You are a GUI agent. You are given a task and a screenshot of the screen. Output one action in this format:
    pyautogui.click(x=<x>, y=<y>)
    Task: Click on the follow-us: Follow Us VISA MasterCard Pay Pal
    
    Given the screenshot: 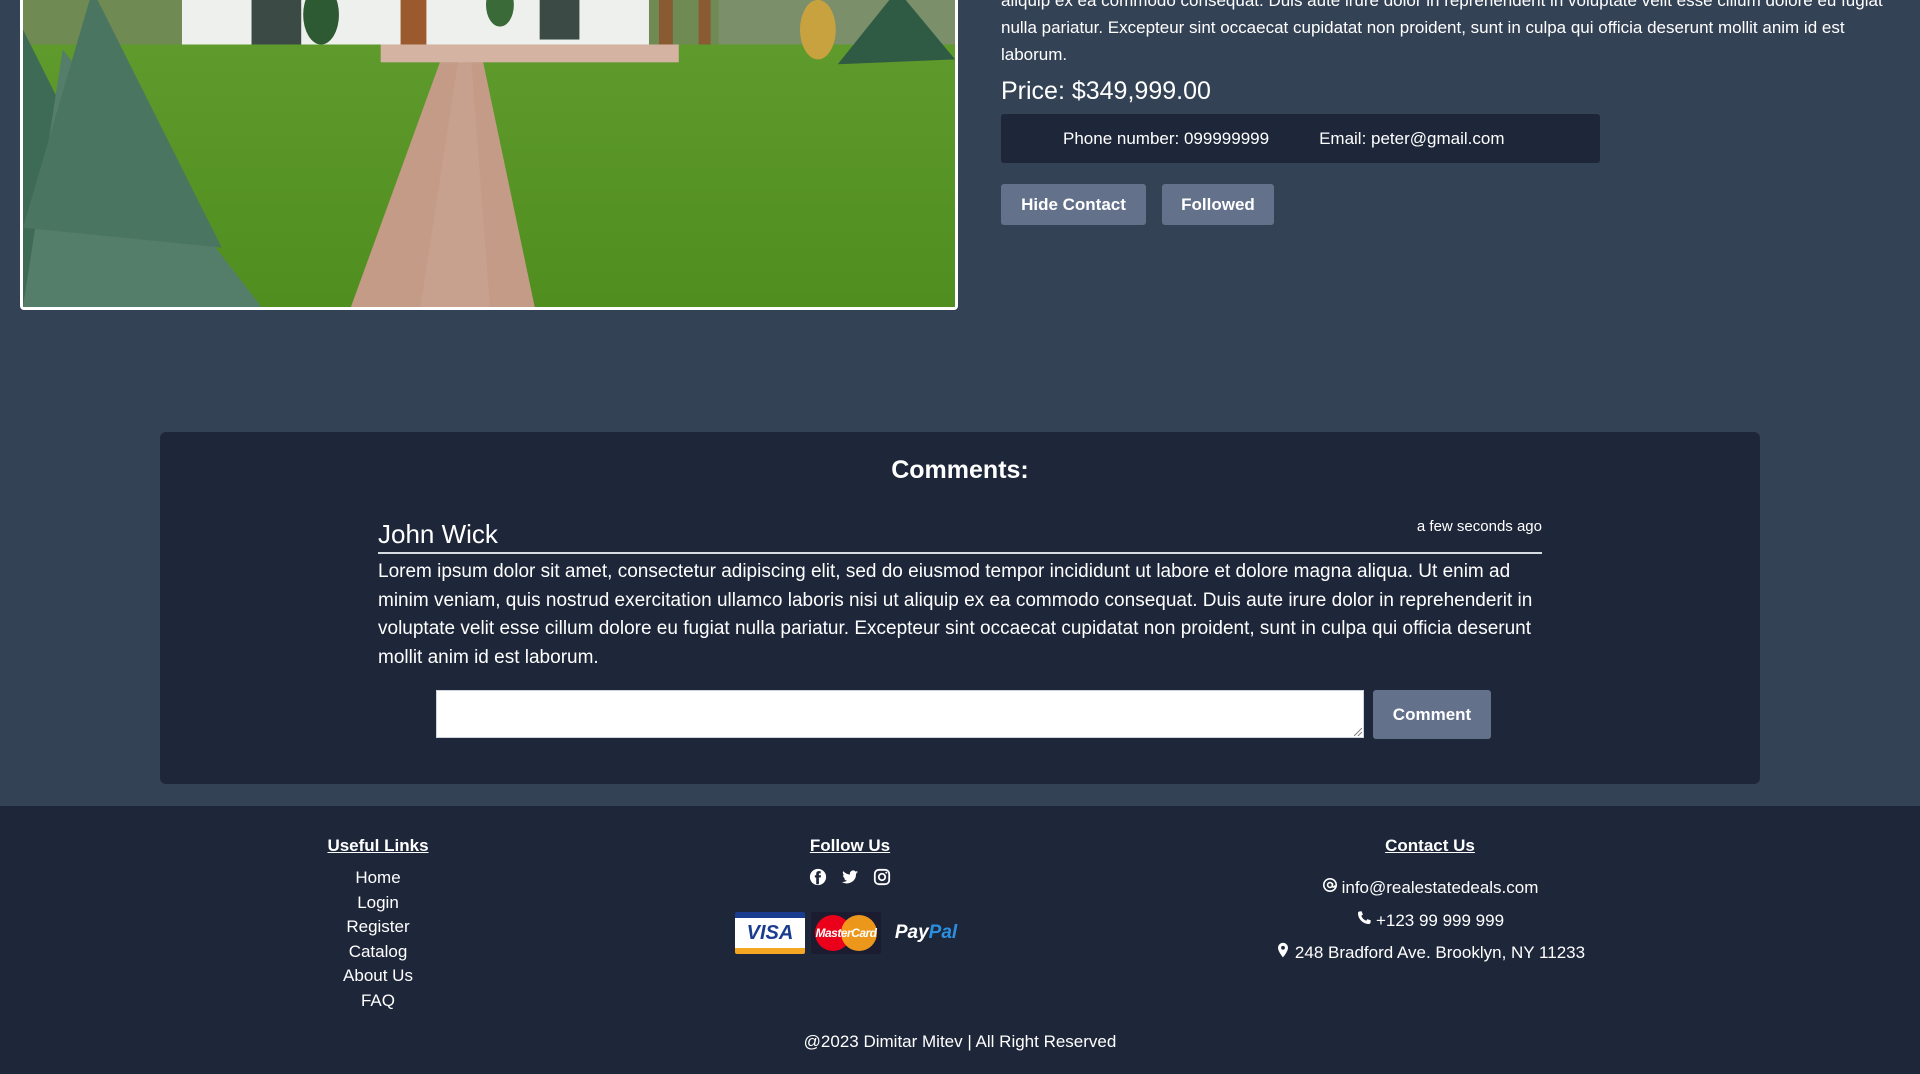 What is the action you would take?
    pyautogui.click(x=850, y=895)
    